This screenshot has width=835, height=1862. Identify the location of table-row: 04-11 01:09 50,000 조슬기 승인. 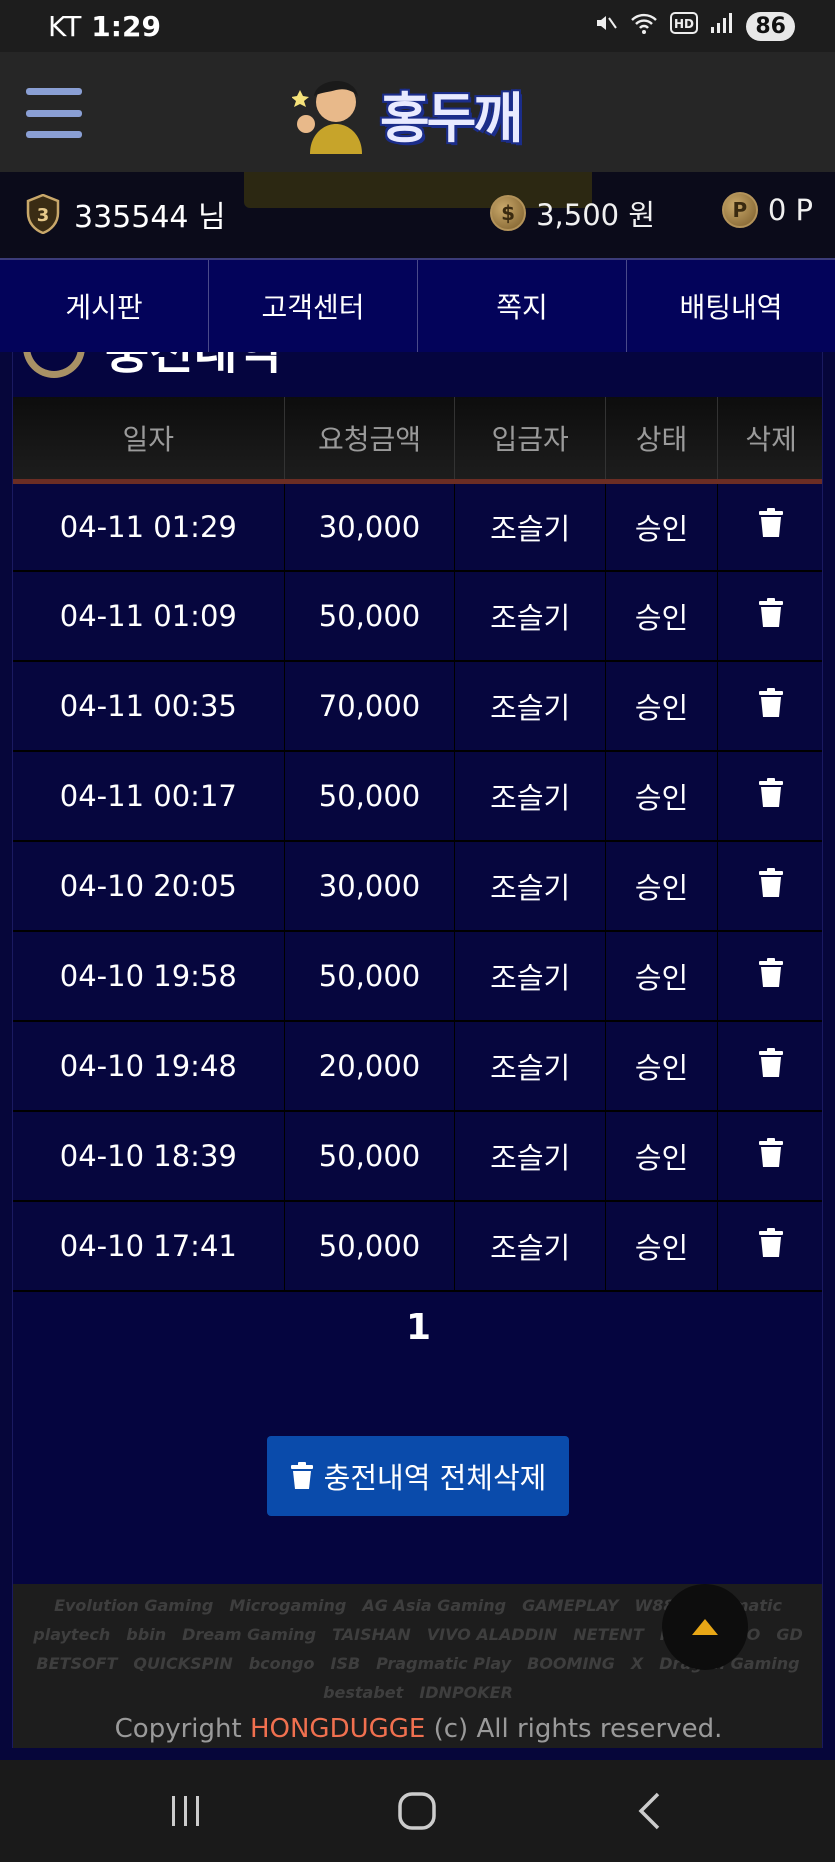
(417, 616).